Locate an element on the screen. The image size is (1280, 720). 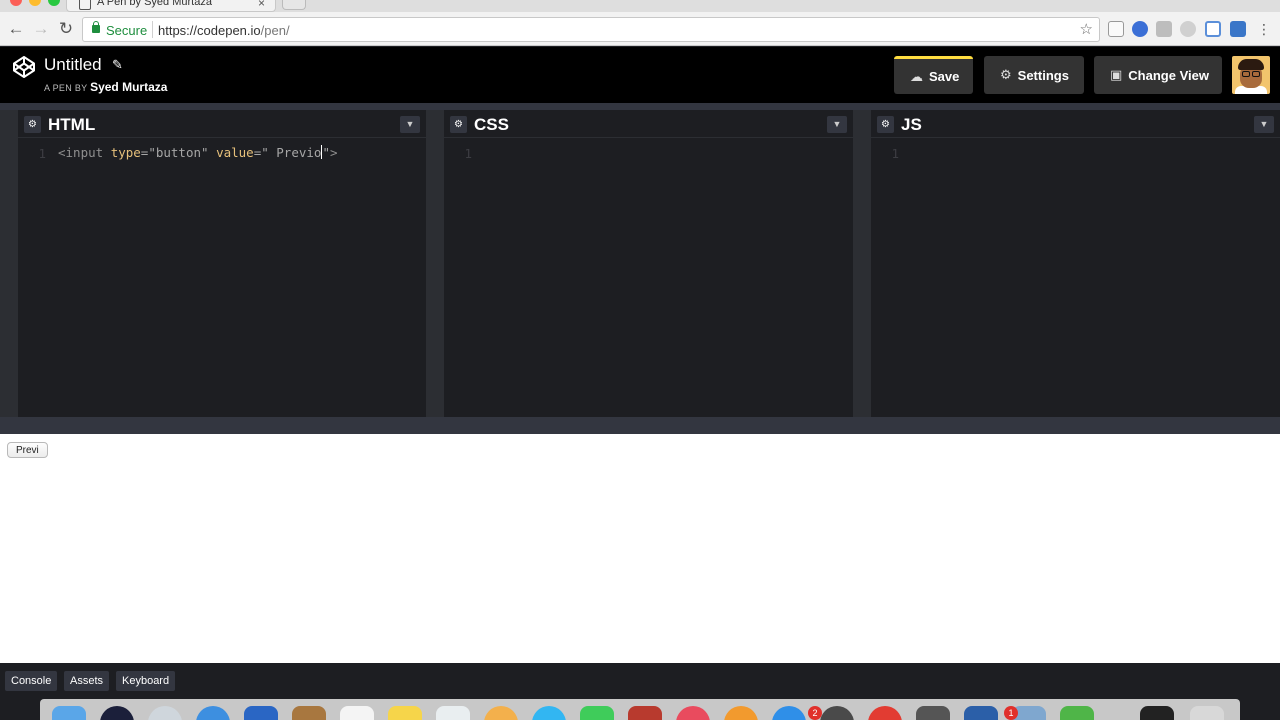
keyboard-button: Keyboard is located at coordinates (146, 681).